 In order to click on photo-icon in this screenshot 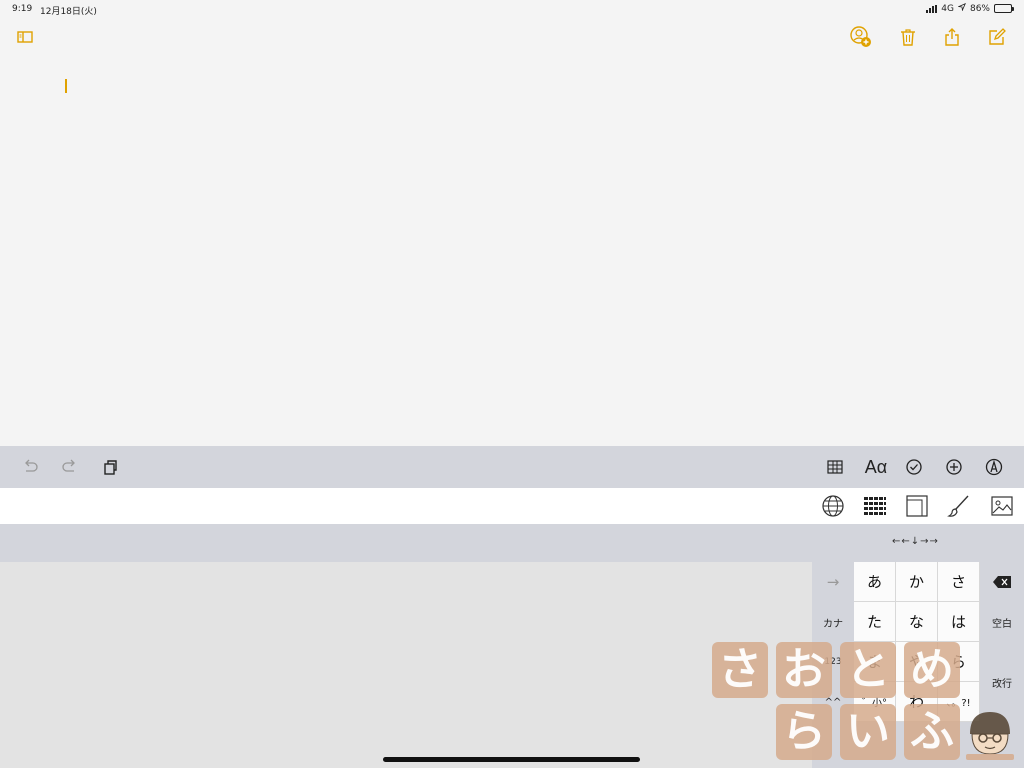, I will do `click(1002, 506)`.